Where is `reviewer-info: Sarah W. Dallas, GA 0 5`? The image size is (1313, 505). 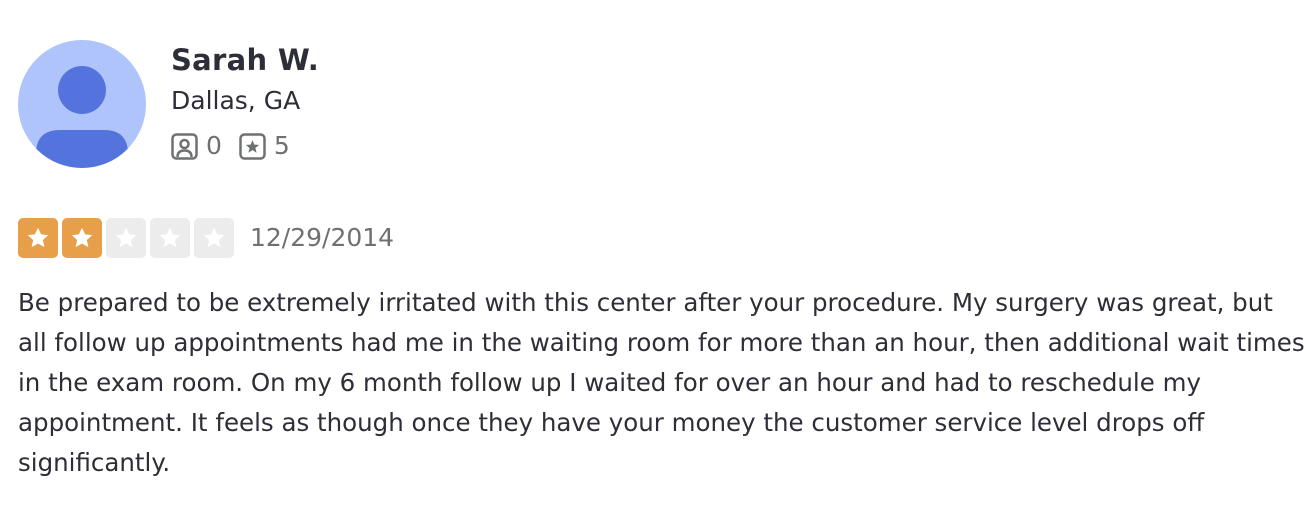 reviewer-info: Sarah W. Dallas, GA 0 5 is located at coordinates (245, 102).